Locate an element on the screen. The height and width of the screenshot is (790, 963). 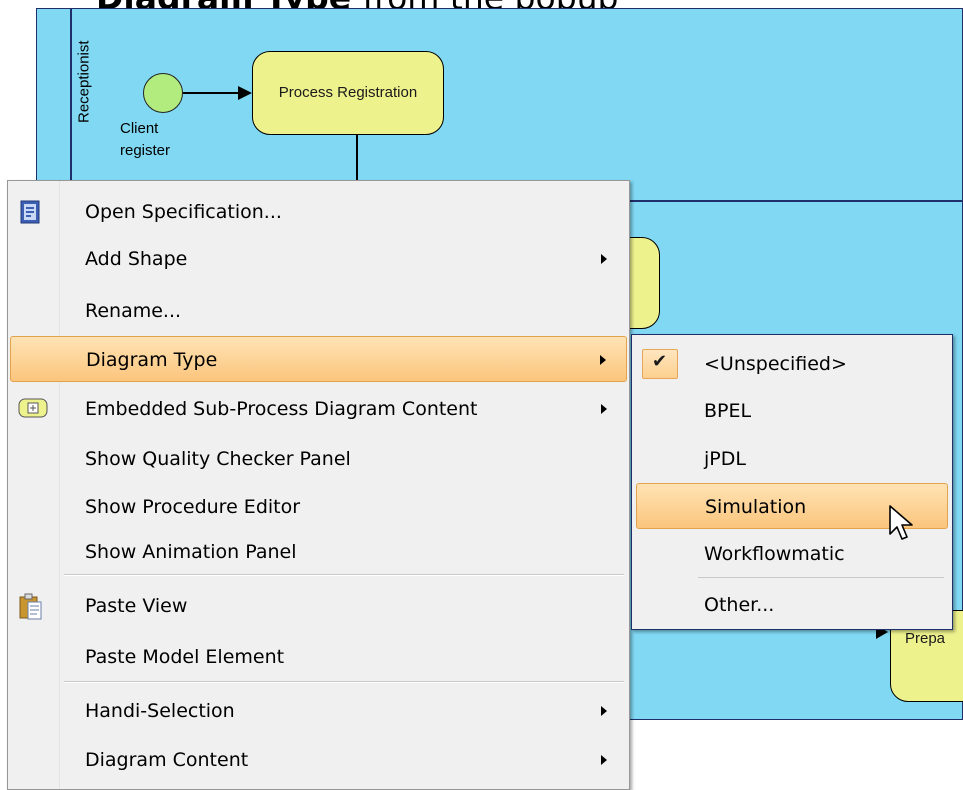
menu-item-show-animation-panel: Show Animation Panel is located at coordinates (318, 552).